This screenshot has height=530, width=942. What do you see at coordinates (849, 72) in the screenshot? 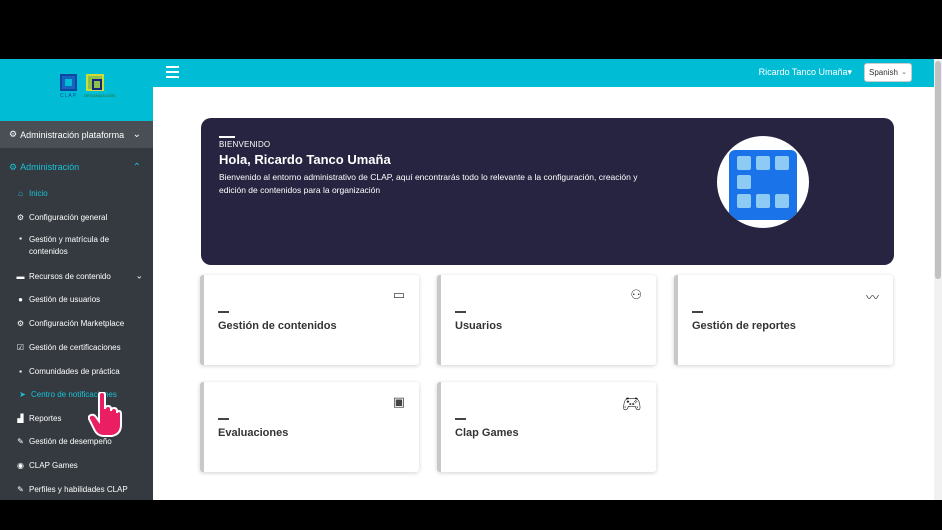
I see `caret-down-icon: ▾` at bounding box center [849, 72].